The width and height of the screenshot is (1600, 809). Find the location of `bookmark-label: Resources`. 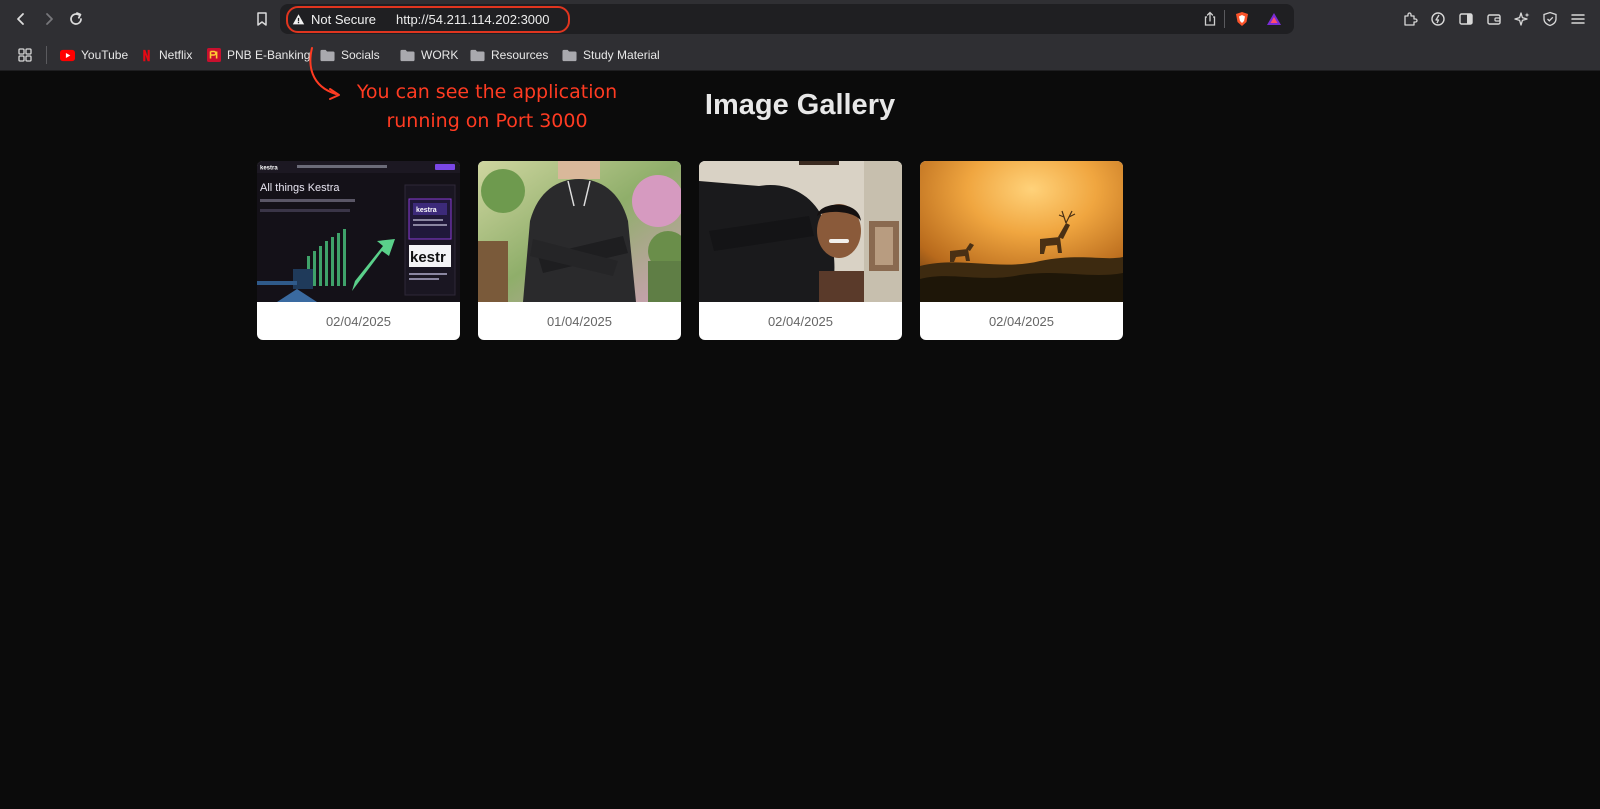

bookmark-label: Resources is located at coordinates (520, 55).